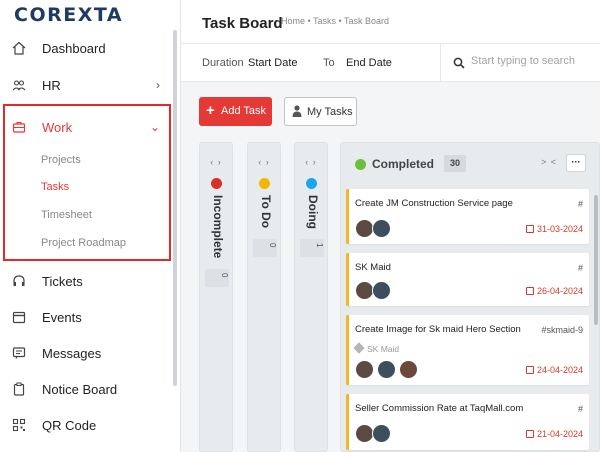 This screenshot has width=600, height=452. What do you see at coordinates (312, 248) in the screenshot?
I see `column-count-badge: 1` at bounding box center [312, 248].